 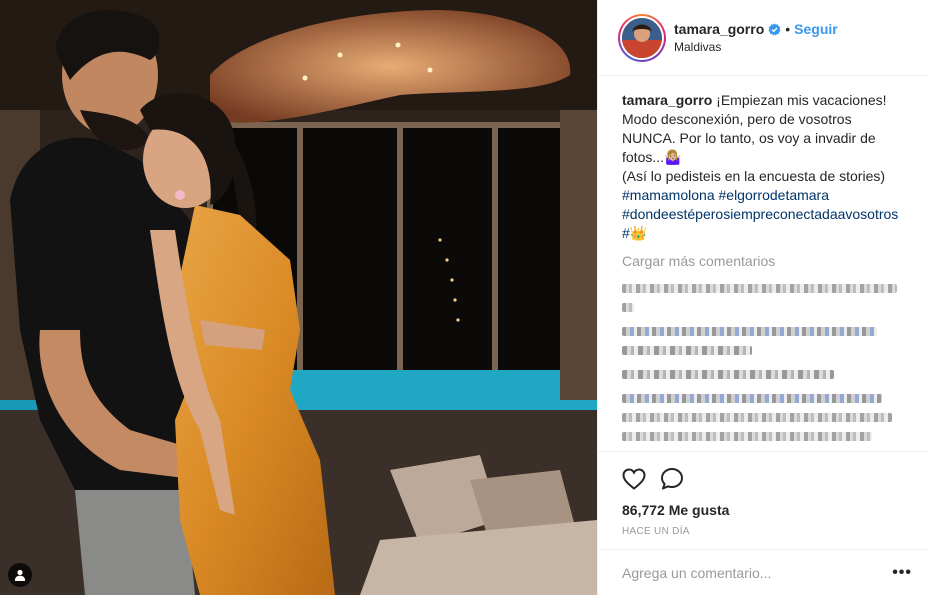 What do you see at coordinates (634, 479) in the screenshot?
I see `heart-icon` at bounding box center [634, 479].